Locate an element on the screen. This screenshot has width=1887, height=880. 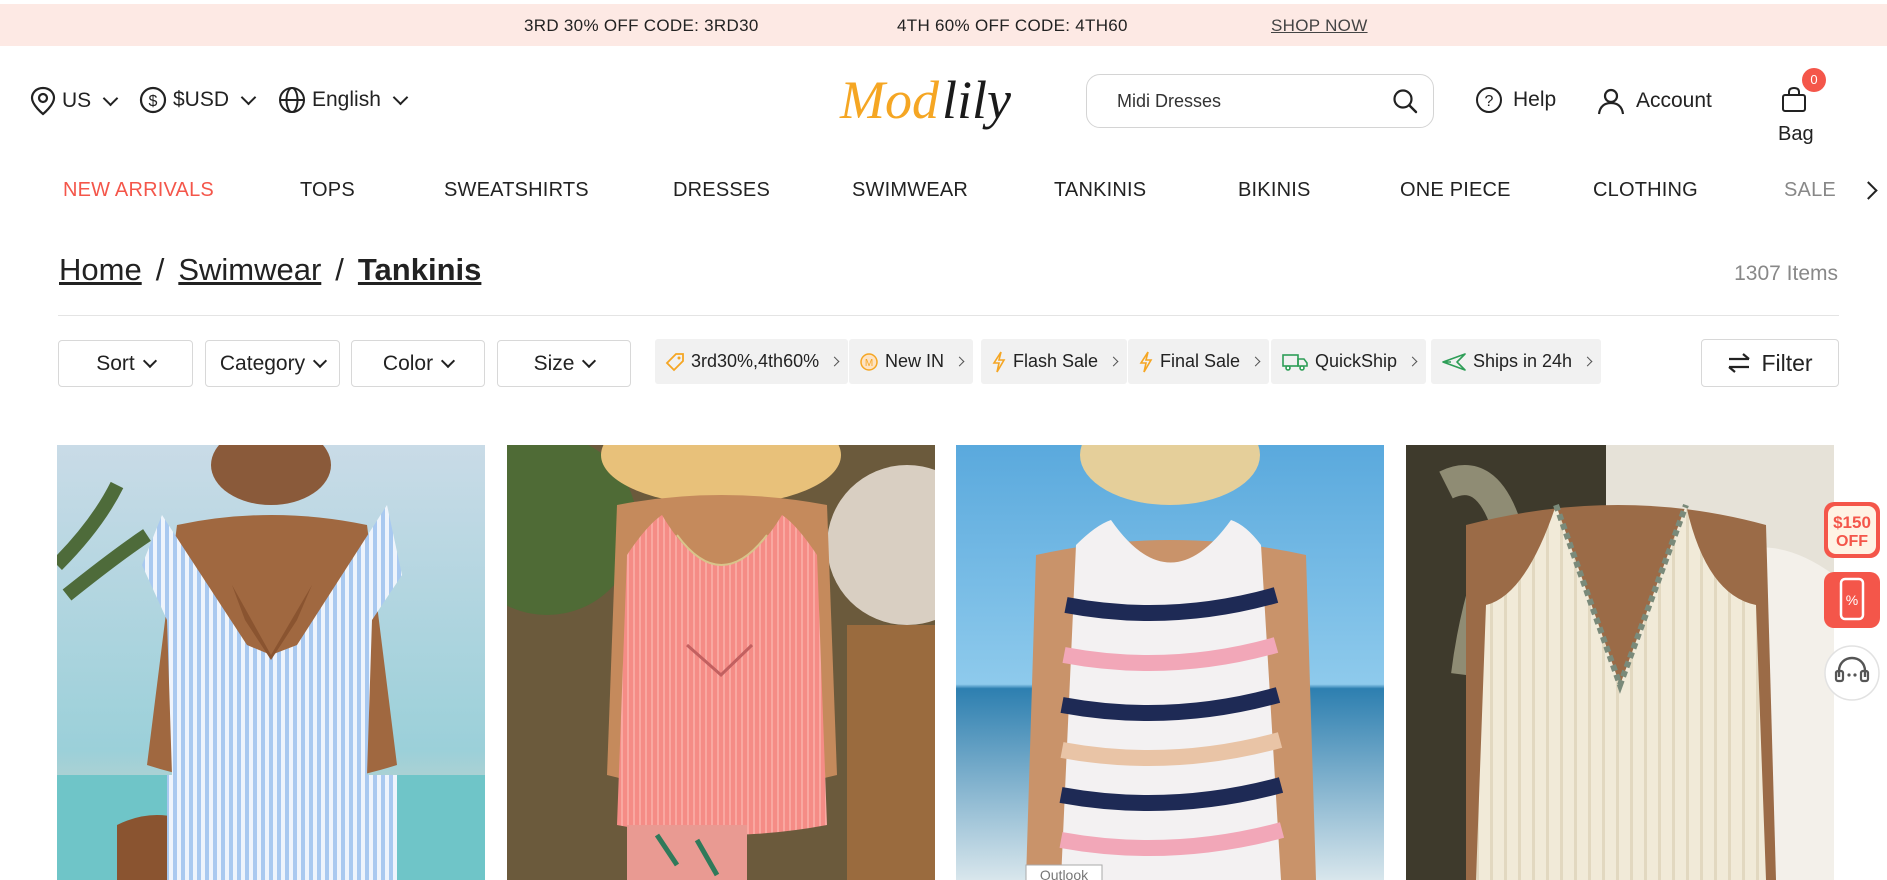
headset-icon is located at coordinates (1852, 673).